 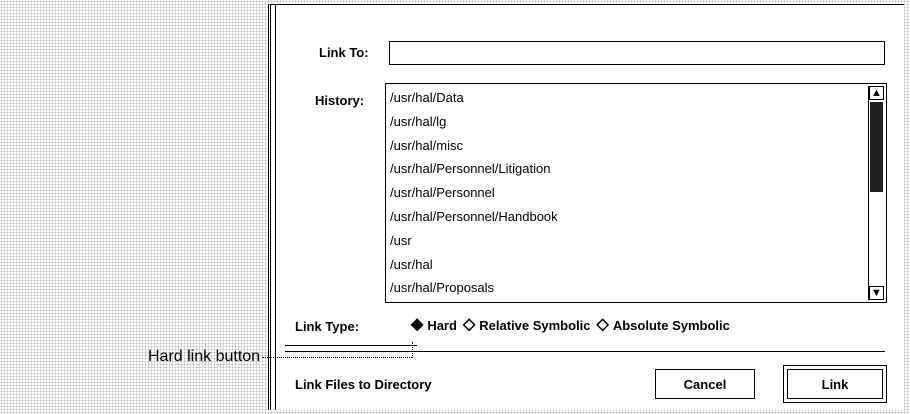 What do you see at coordinates (627, 171) in the screenshot?
I see `history-item: /usr/hal/Personnel/Litigation` at bounding box center [627, 171].